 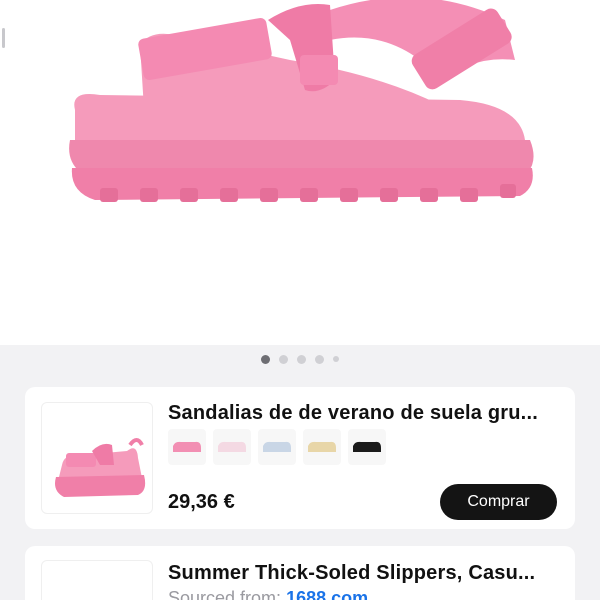 I want to click on result-price: 29,36 €, so click(x=201, y=502).